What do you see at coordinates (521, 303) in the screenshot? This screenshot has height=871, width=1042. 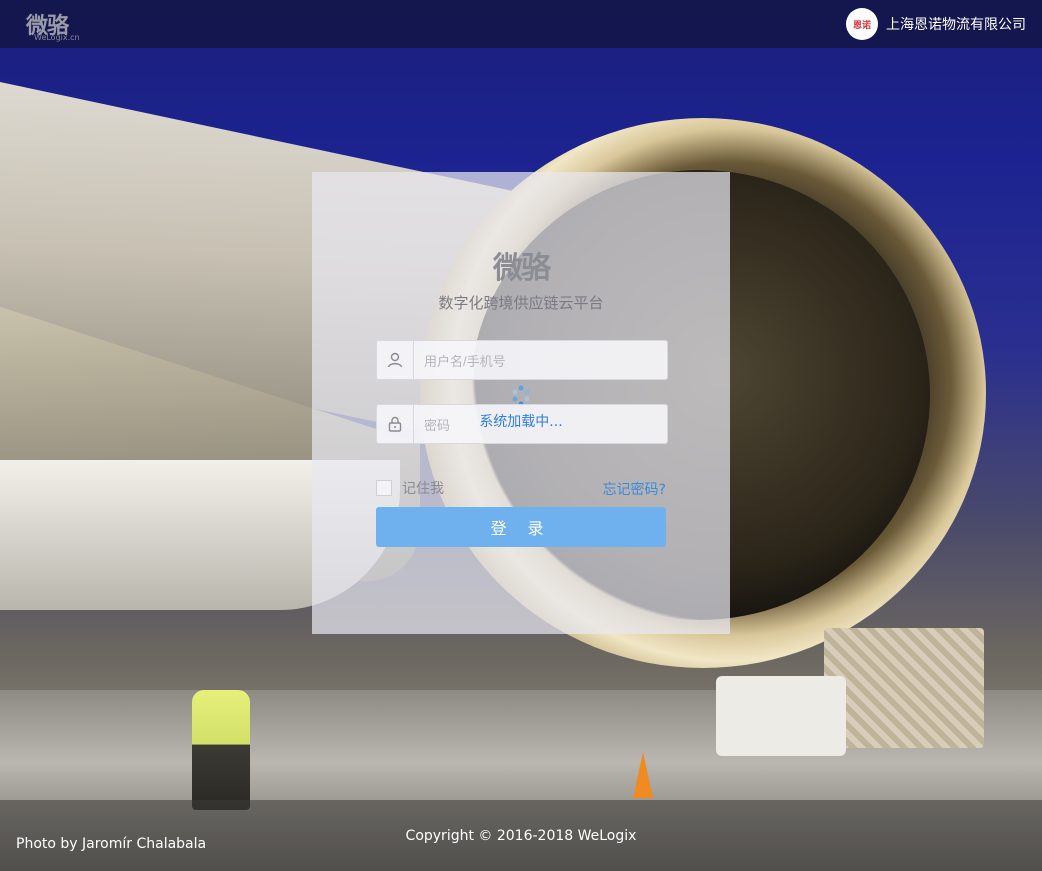 I see `brand-tagline: 数字化跨境供应链云平台` at bounding box center [521, 303].